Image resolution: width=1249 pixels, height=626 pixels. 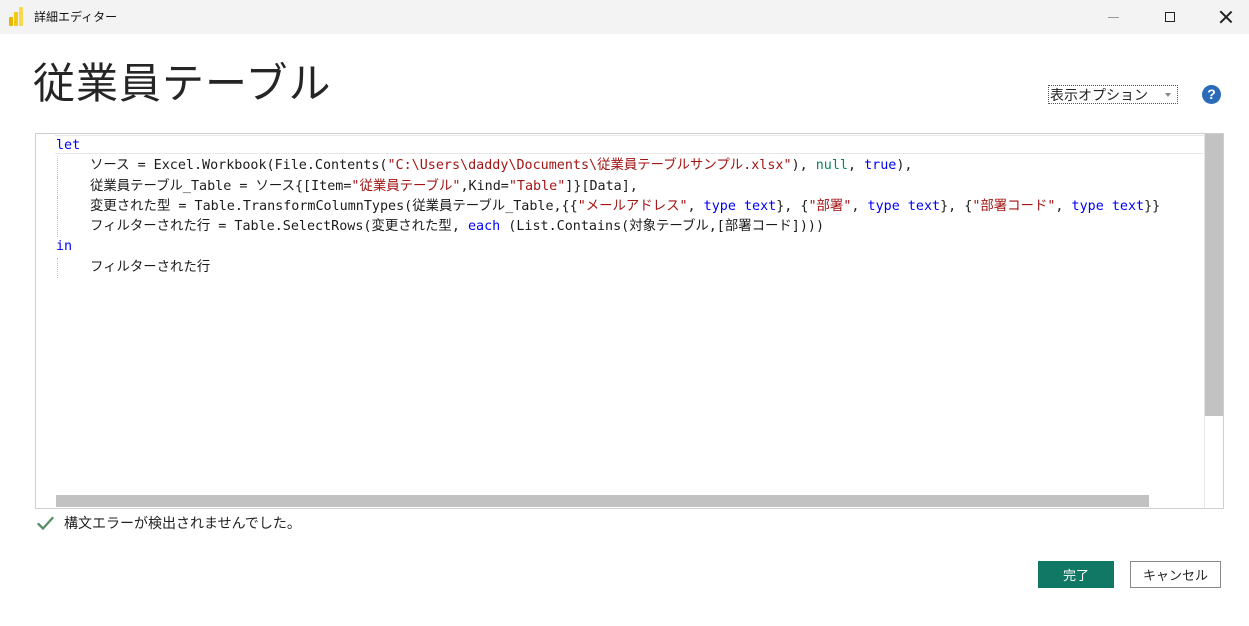 I want to click on code-token: "従業員テーブル", so click(x=406, y=186).